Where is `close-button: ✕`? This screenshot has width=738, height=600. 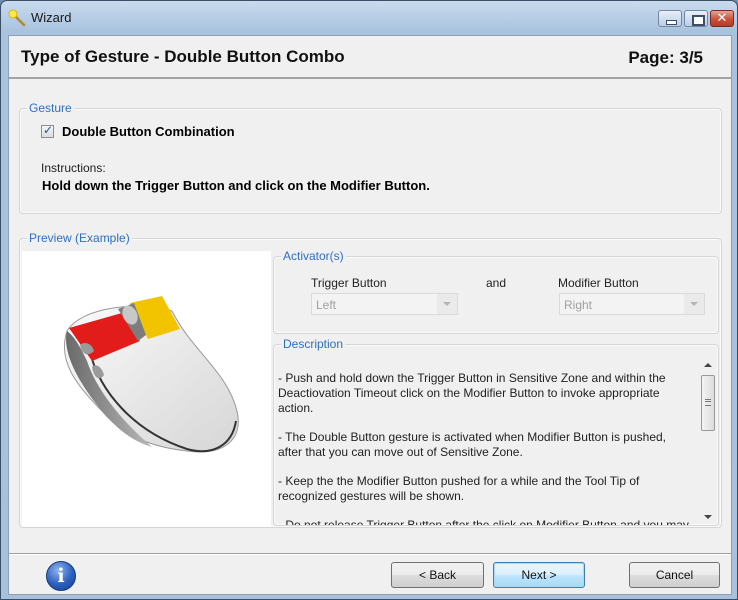 close-button: ✕ is located at coordinates (722, 18).